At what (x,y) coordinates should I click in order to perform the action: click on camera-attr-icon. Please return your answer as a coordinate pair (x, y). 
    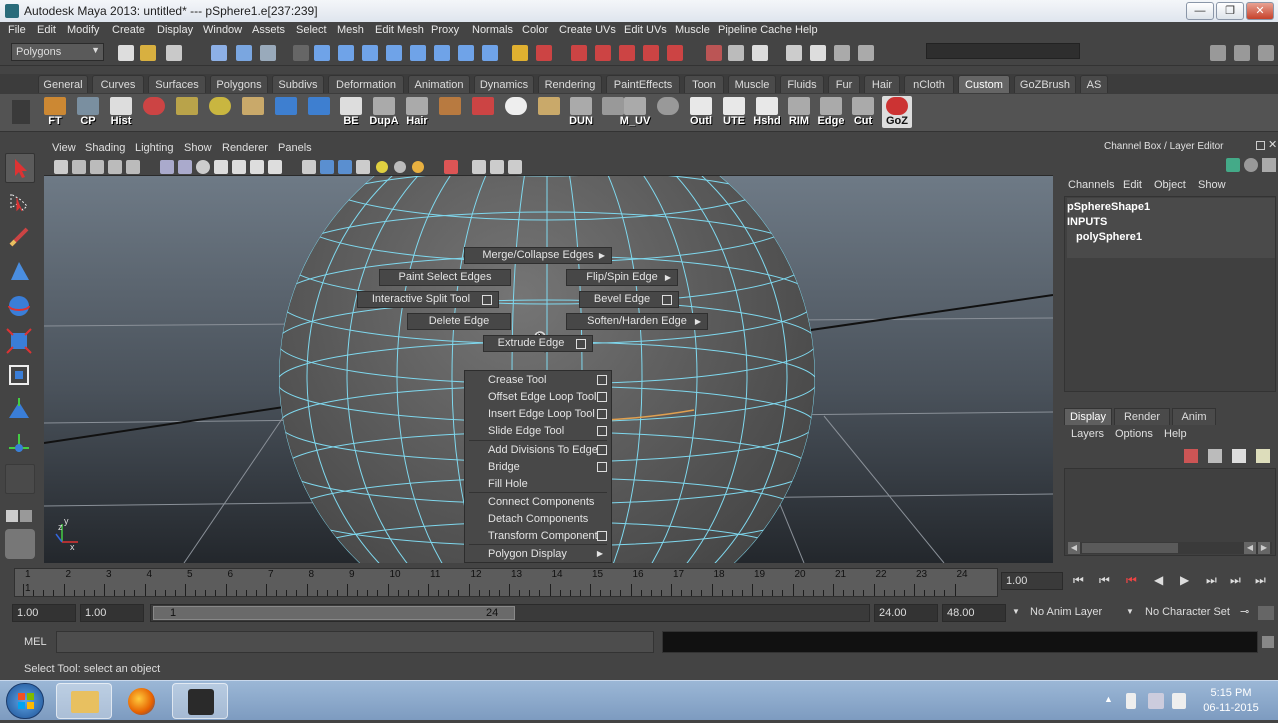
    Looking at the image, I should click on (79, 167).